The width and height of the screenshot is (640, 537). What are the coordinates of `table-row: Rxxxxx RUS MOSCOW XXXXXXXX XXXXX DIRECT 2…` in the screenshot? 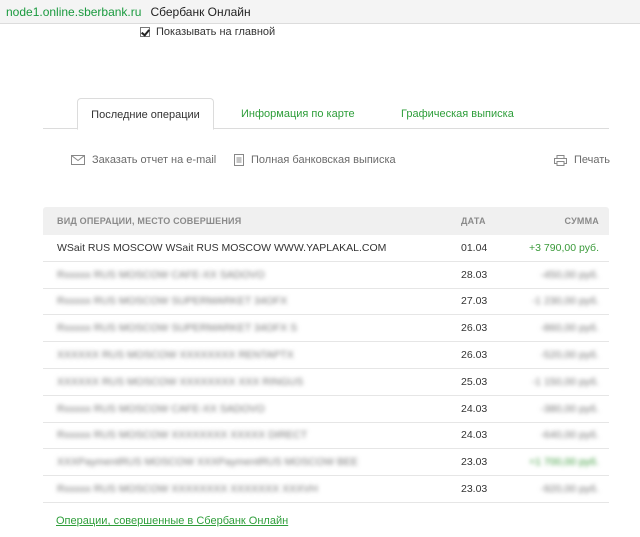 It's located at (326, 436).